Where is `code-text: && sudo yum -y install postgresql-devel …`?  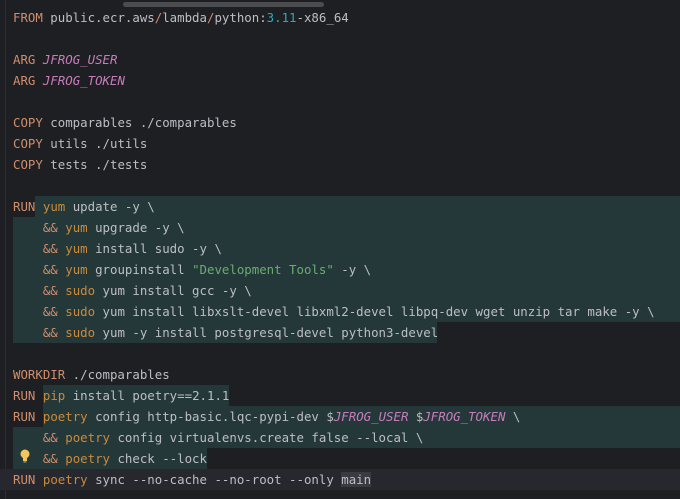
code-text: && sudo yum -y install postgresql-devel … is located at coordinates (225, 332).